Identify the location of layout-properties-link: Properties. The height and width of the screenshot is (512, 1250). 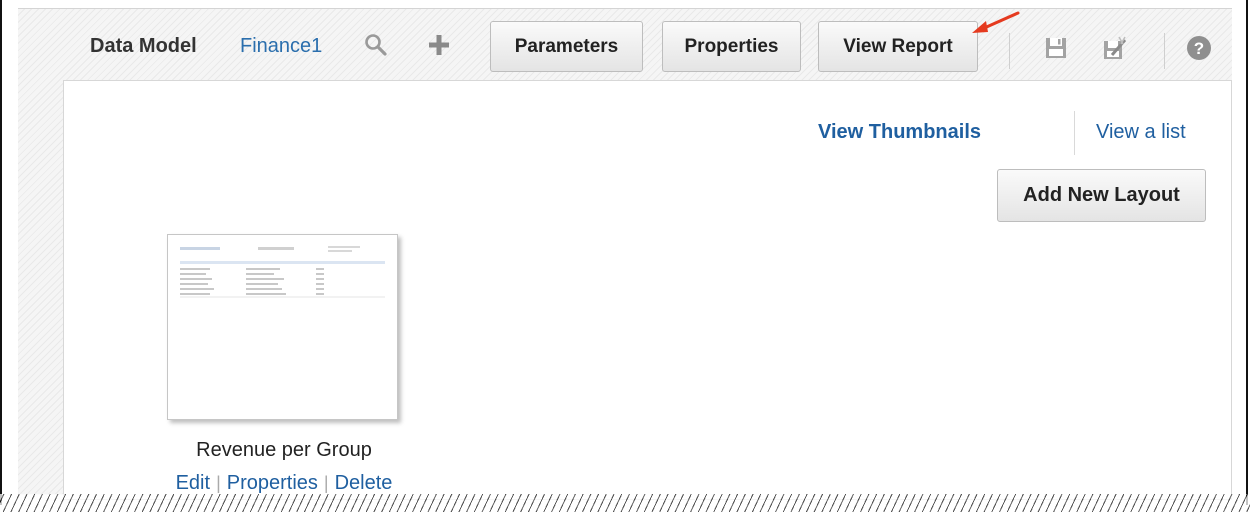
(272, 483).